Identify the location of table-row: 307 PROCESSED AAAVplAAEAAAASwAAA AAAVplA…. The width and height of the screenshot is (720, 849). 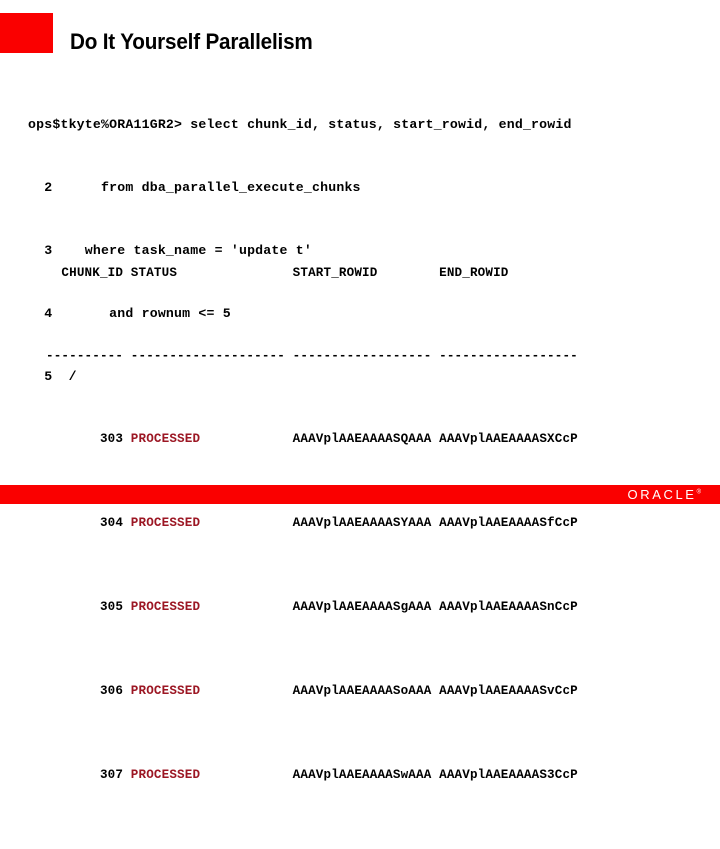
(312, 775).